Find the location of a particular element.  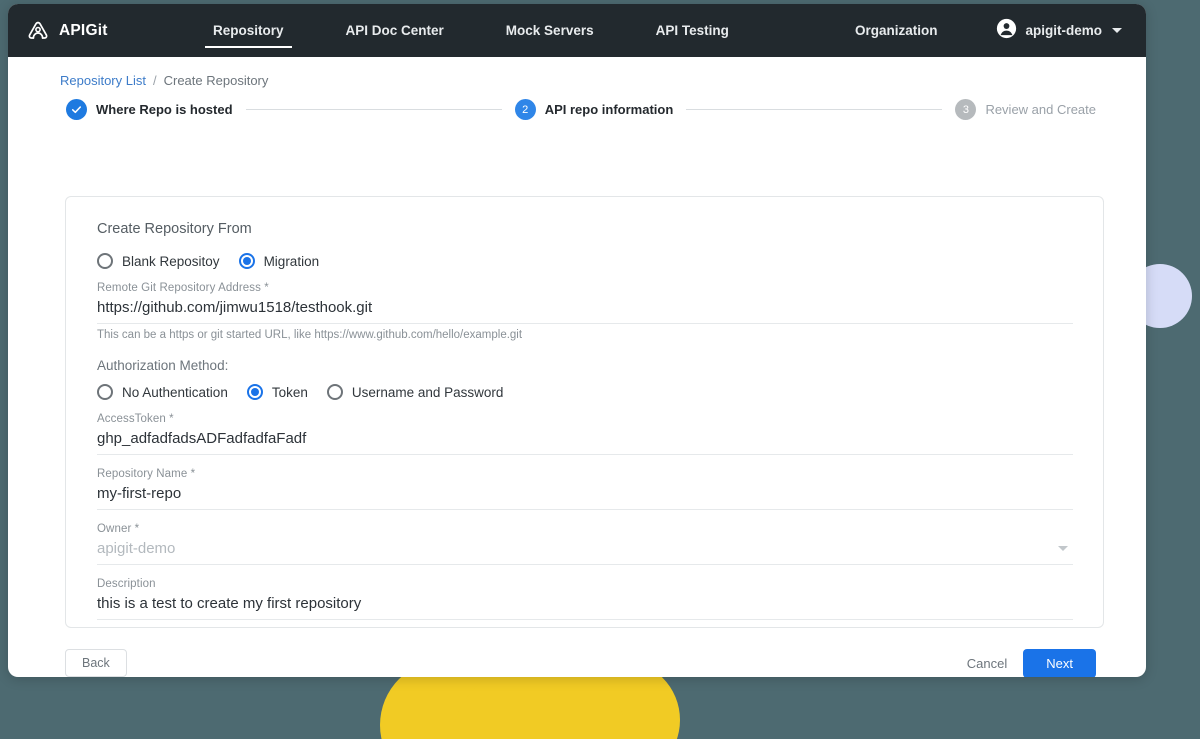

radio-token: Token is located at coordinates (277, 392).